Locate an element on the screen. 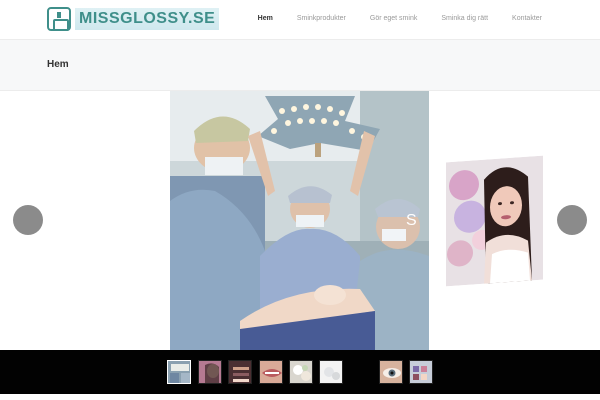 The image size is (600, 400). side-slide is located at coordinates (494, 221).